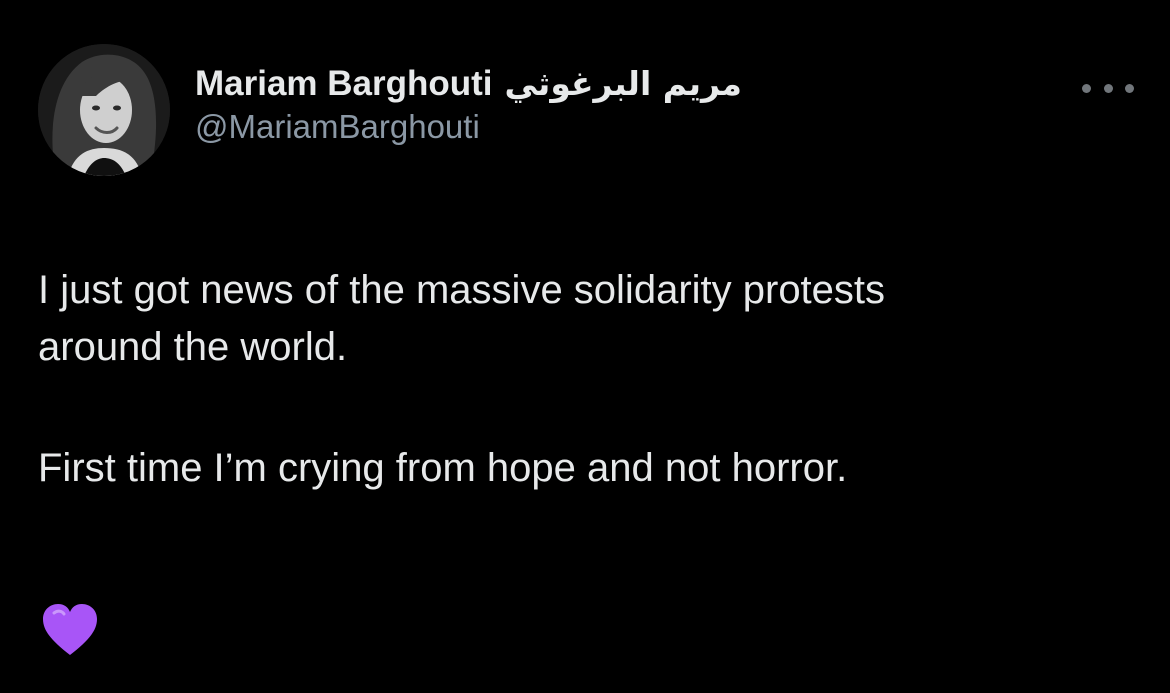  Describe the element at coordinates (468, 127) in the screenshot. I see `author-handle: @MariamBarghouti` at that location.